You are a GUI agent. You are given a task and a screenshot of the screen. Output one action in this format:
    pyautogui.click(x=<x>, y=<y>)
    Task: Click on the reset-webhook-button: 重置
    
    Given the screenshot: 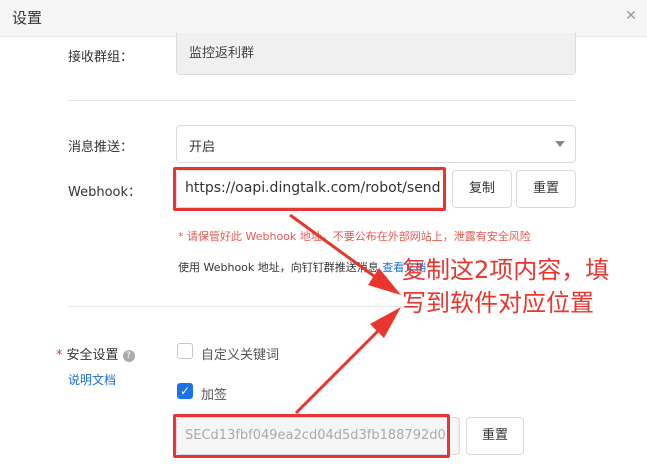 What is the action you would take?
    pyautogui.click(x=546, y=189)
    